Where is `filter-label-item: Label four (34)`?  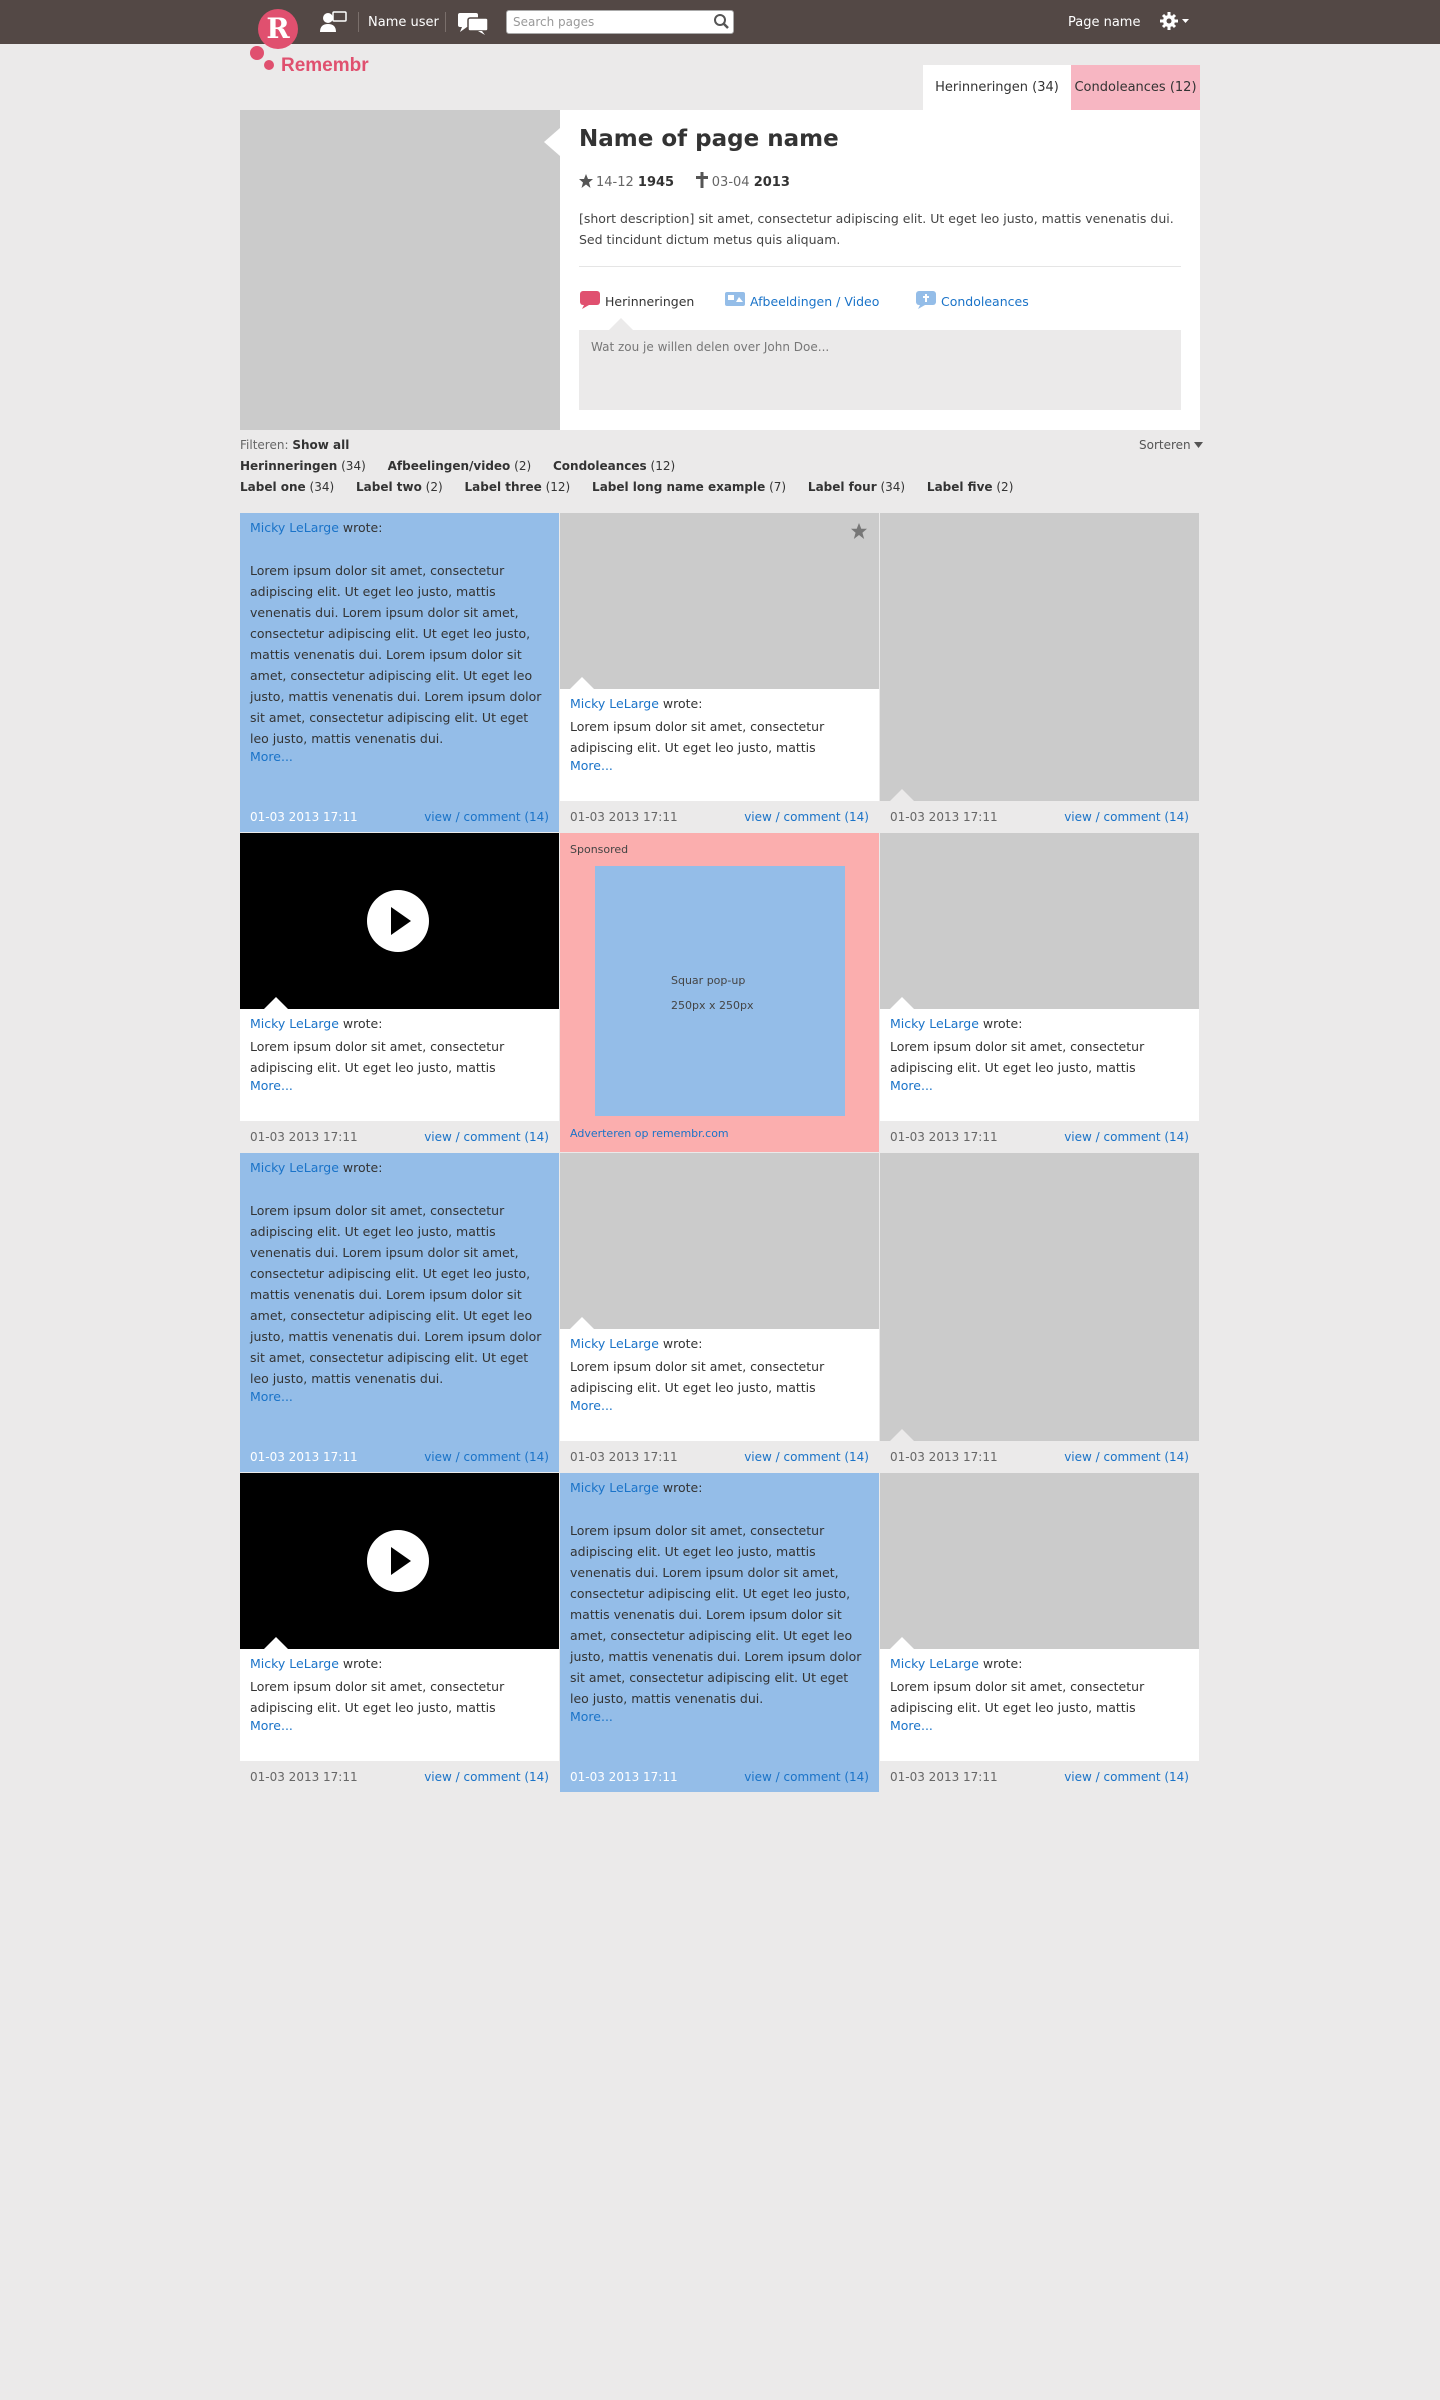
filter-label-item: Label four (34) is located at coordinates (856, 487).